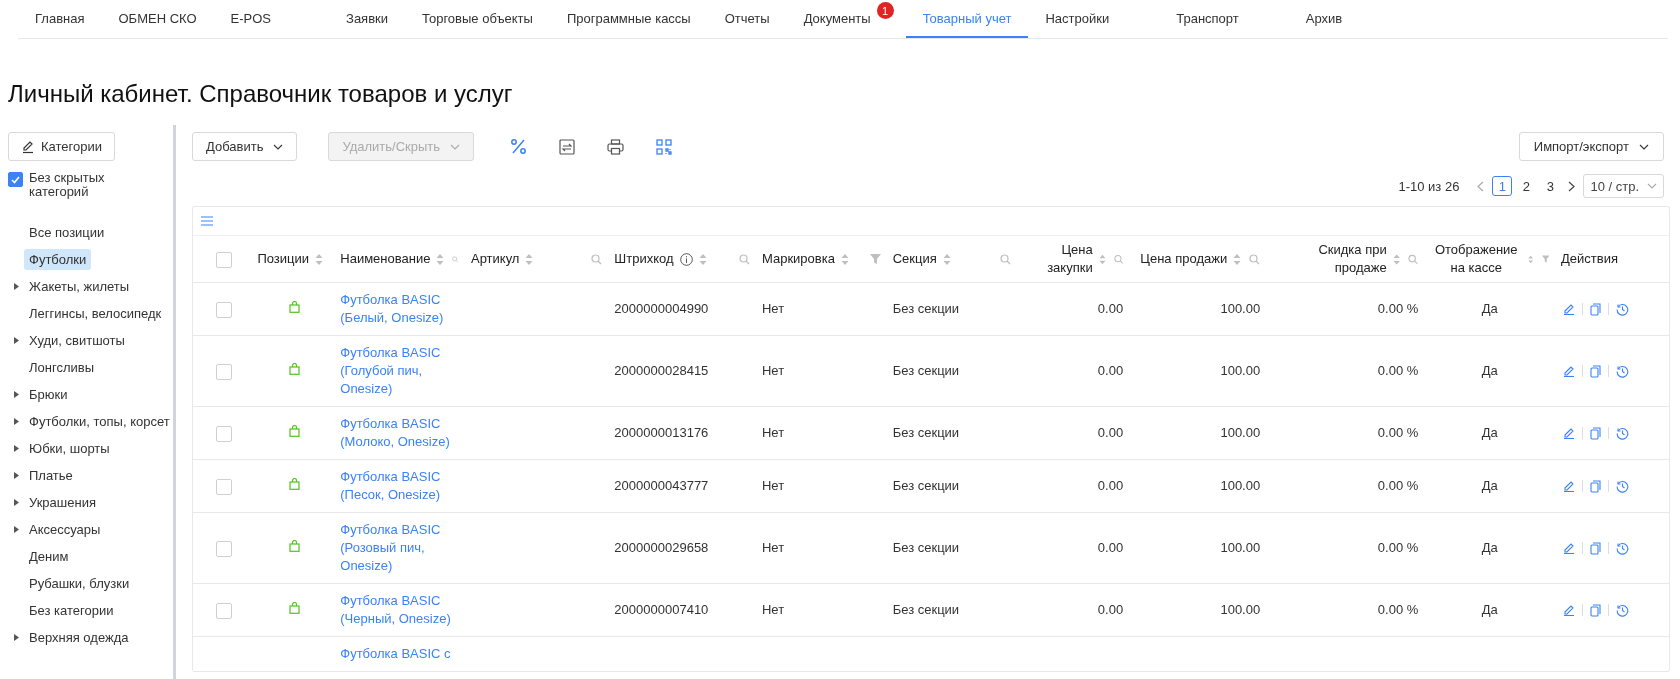  I want to click on nav-tab: Документы 1, so click(846, 19).